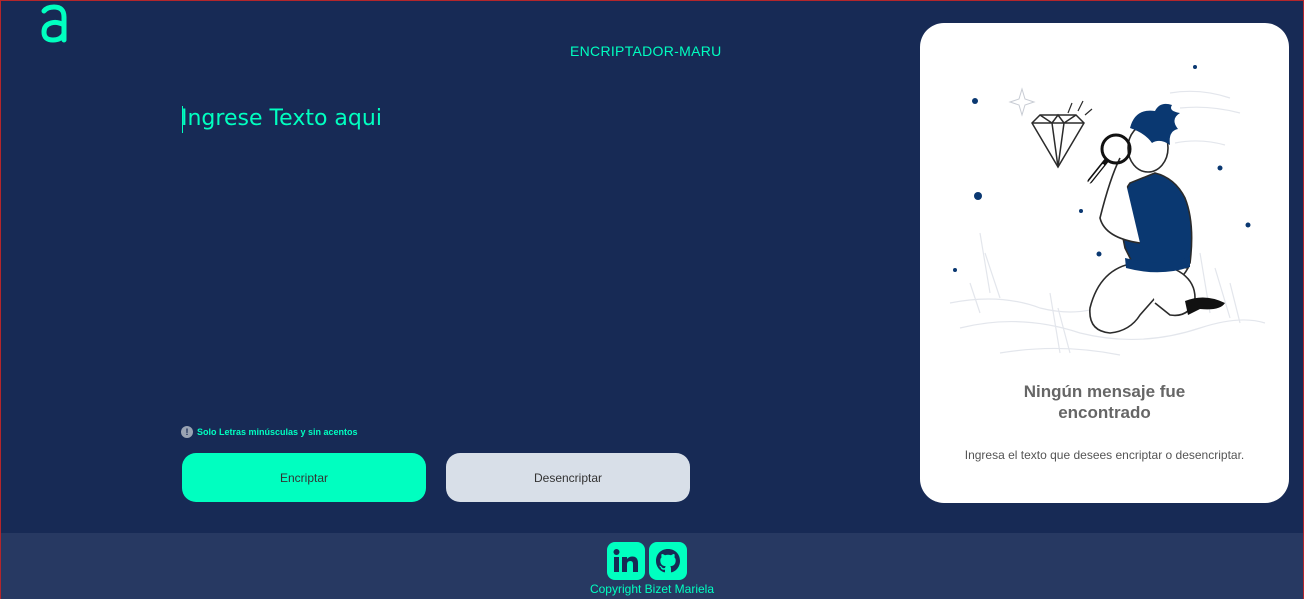 This screenshot has height=599, width=1304. Describe the element at coordinates (568, 477) in the screenshot. I see `decrypt-button: Desencriptar` at that location.